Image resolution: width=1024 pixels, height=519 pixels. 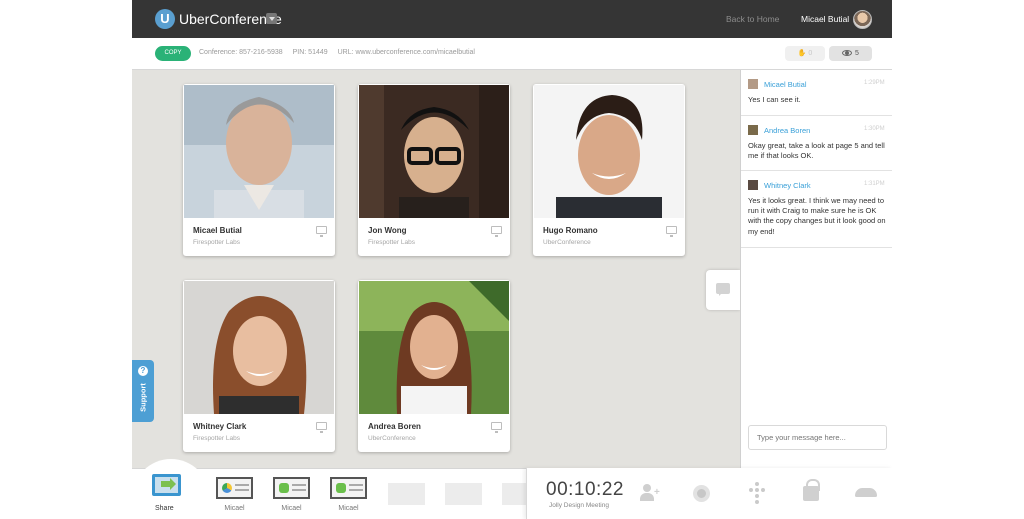 What do you see at coordinates (647, 488) in the screenshot?
I see `person-head` at bounding box center [647, 488].